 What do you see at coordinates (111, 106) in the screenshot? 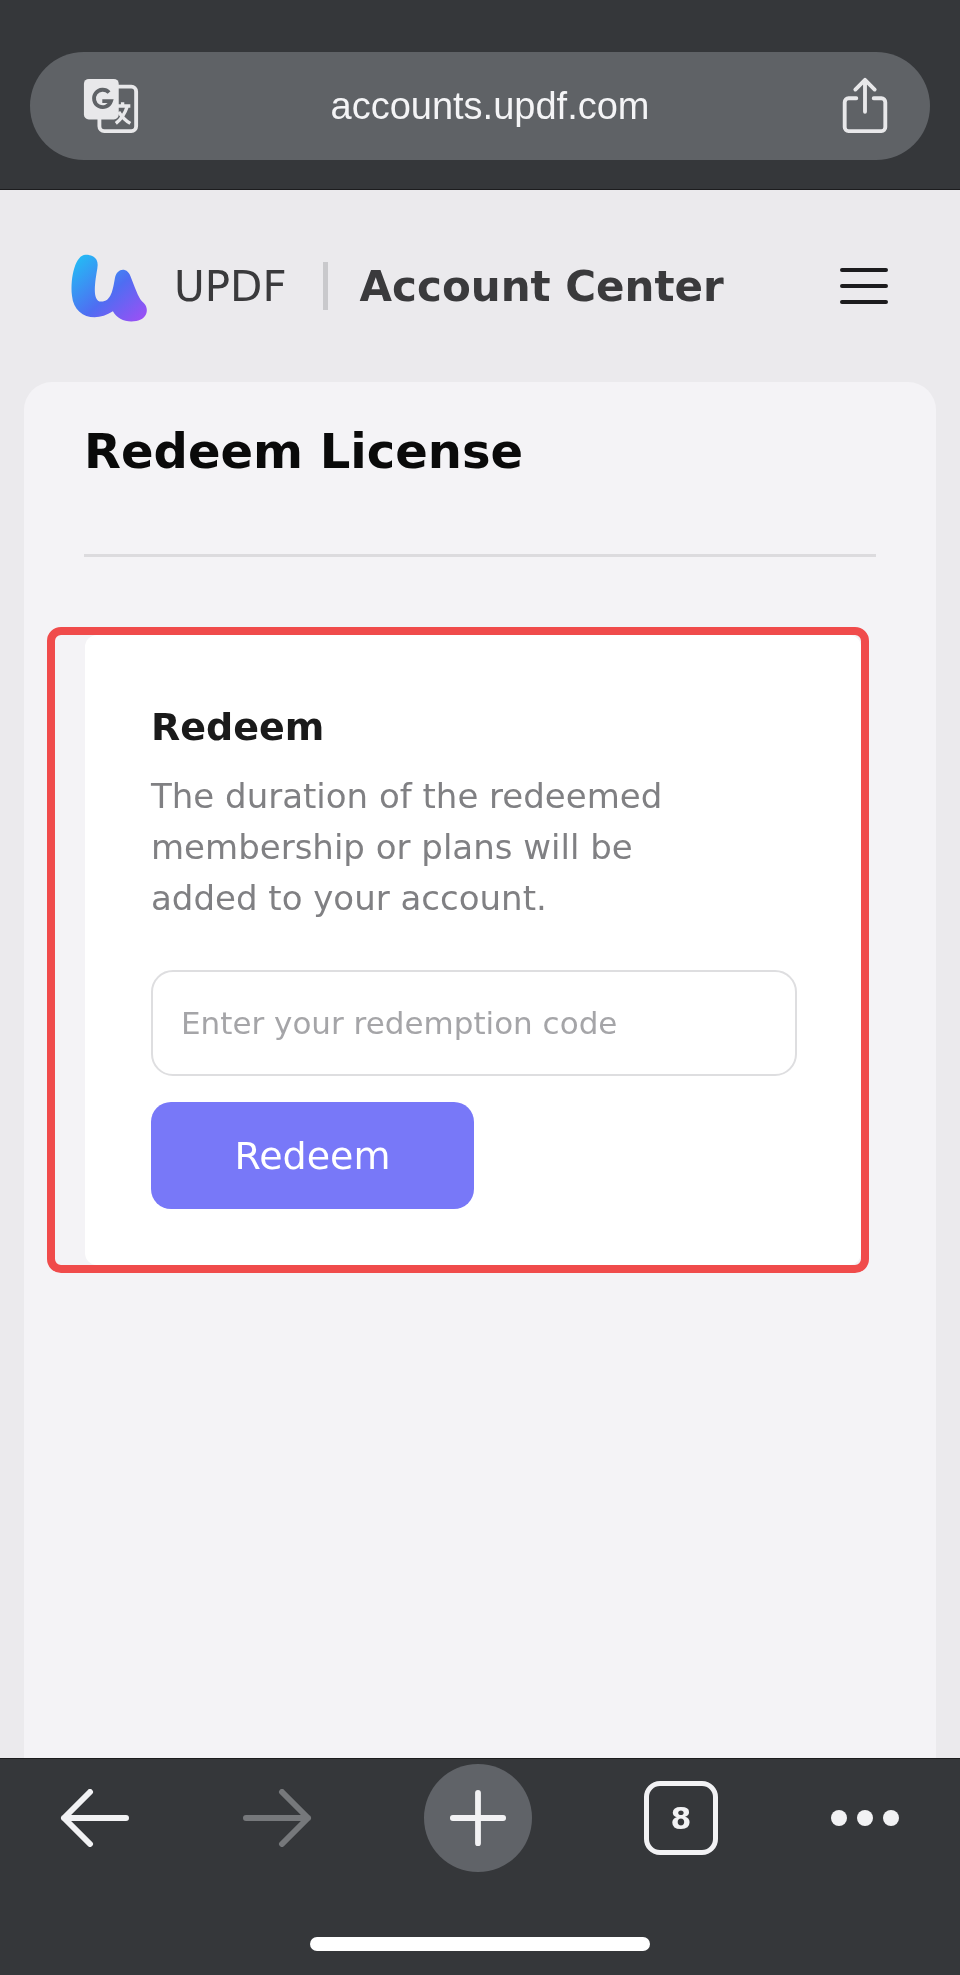
I see `translate-icon` at bounding box center [111, 106].